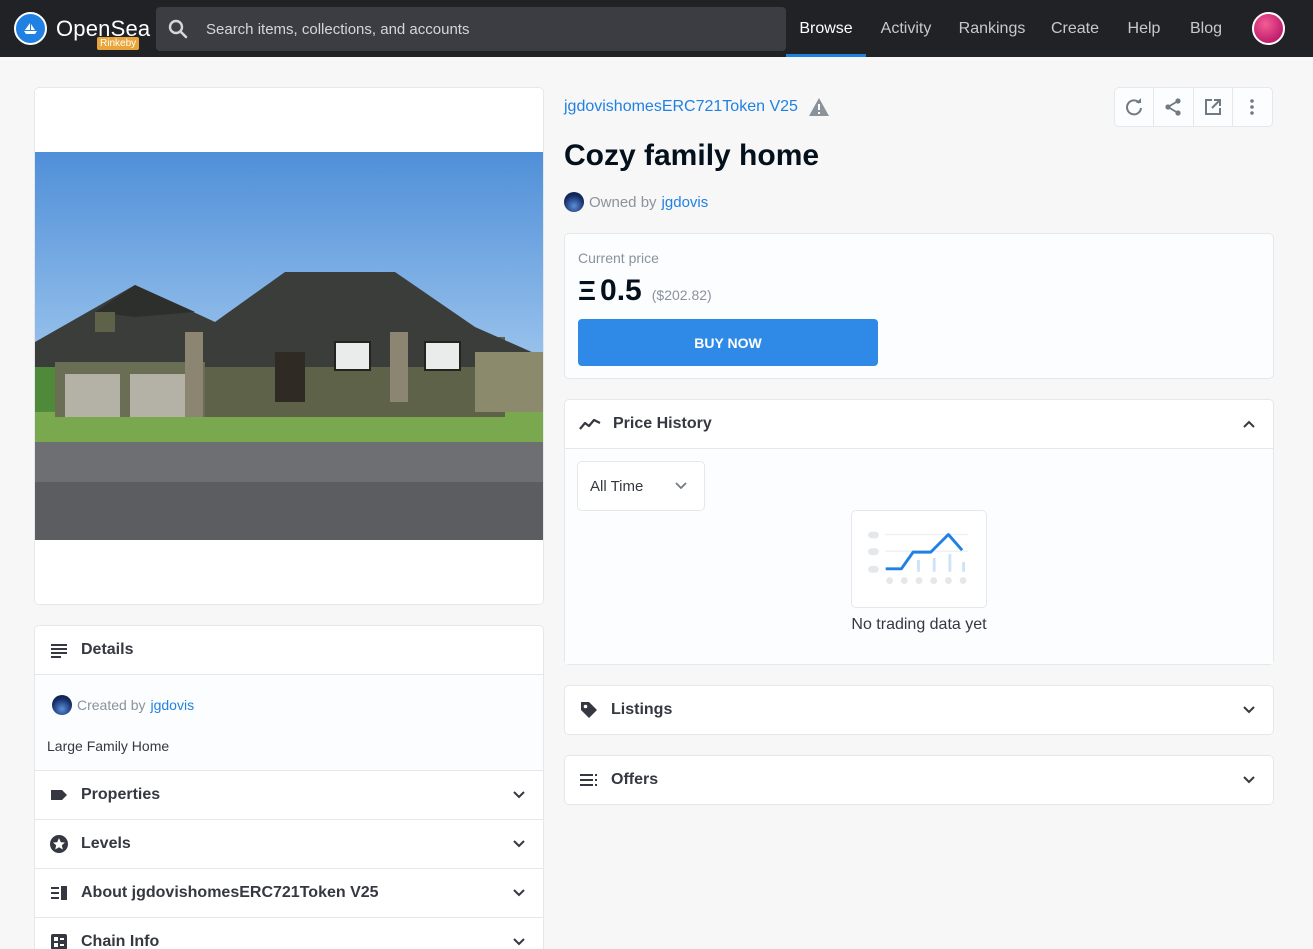 This screenshot has width=1313, height=949. Describe the element at coordinates (919, 624) in the screenshot. I see `no-trading-data-text: No trading data yet` at that location.